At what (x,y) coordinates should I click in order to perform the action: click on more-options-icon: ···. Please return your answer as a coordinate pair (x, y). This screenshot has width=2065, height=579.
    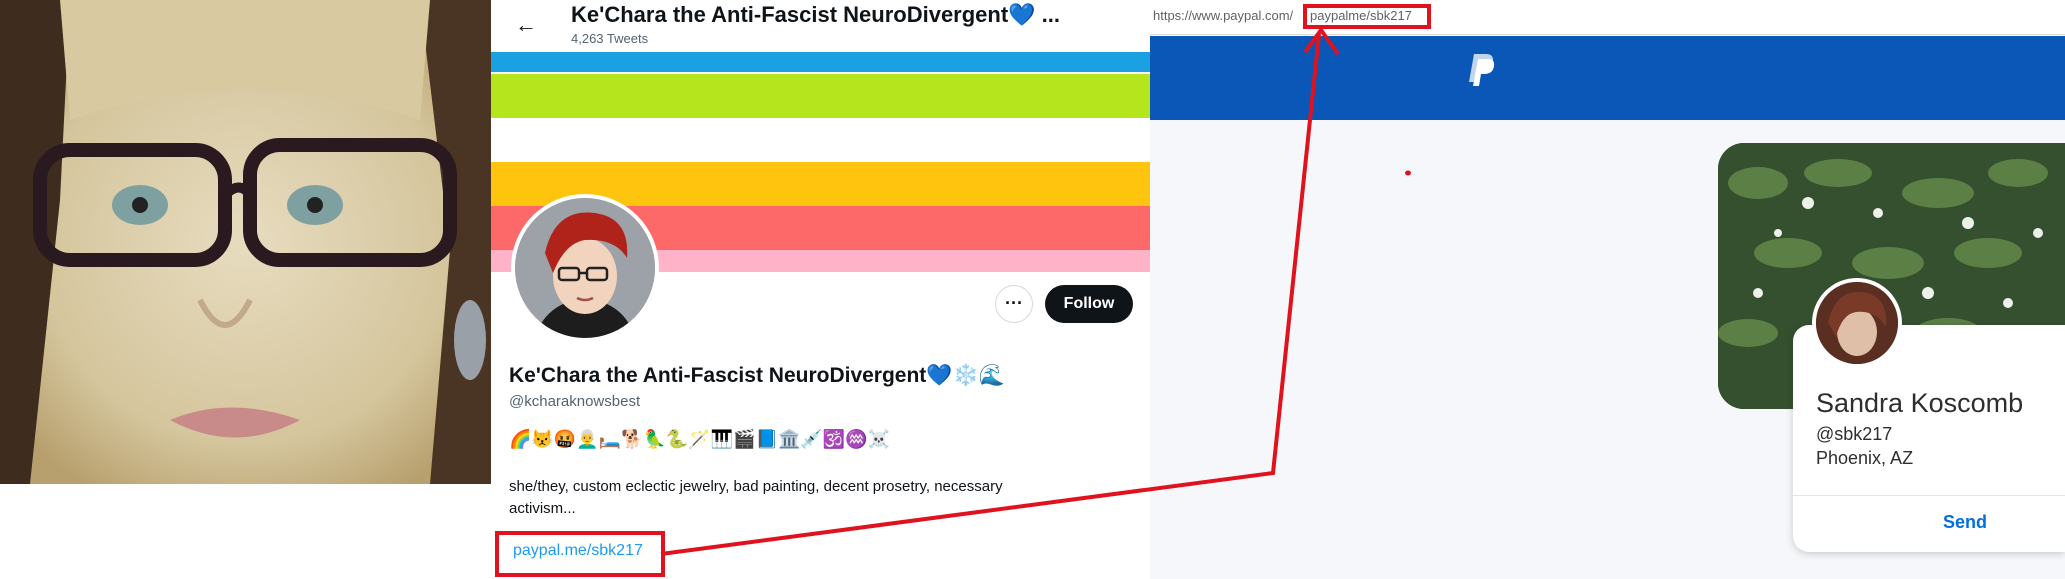
    Looking at the image, I should click on (1014, 304).